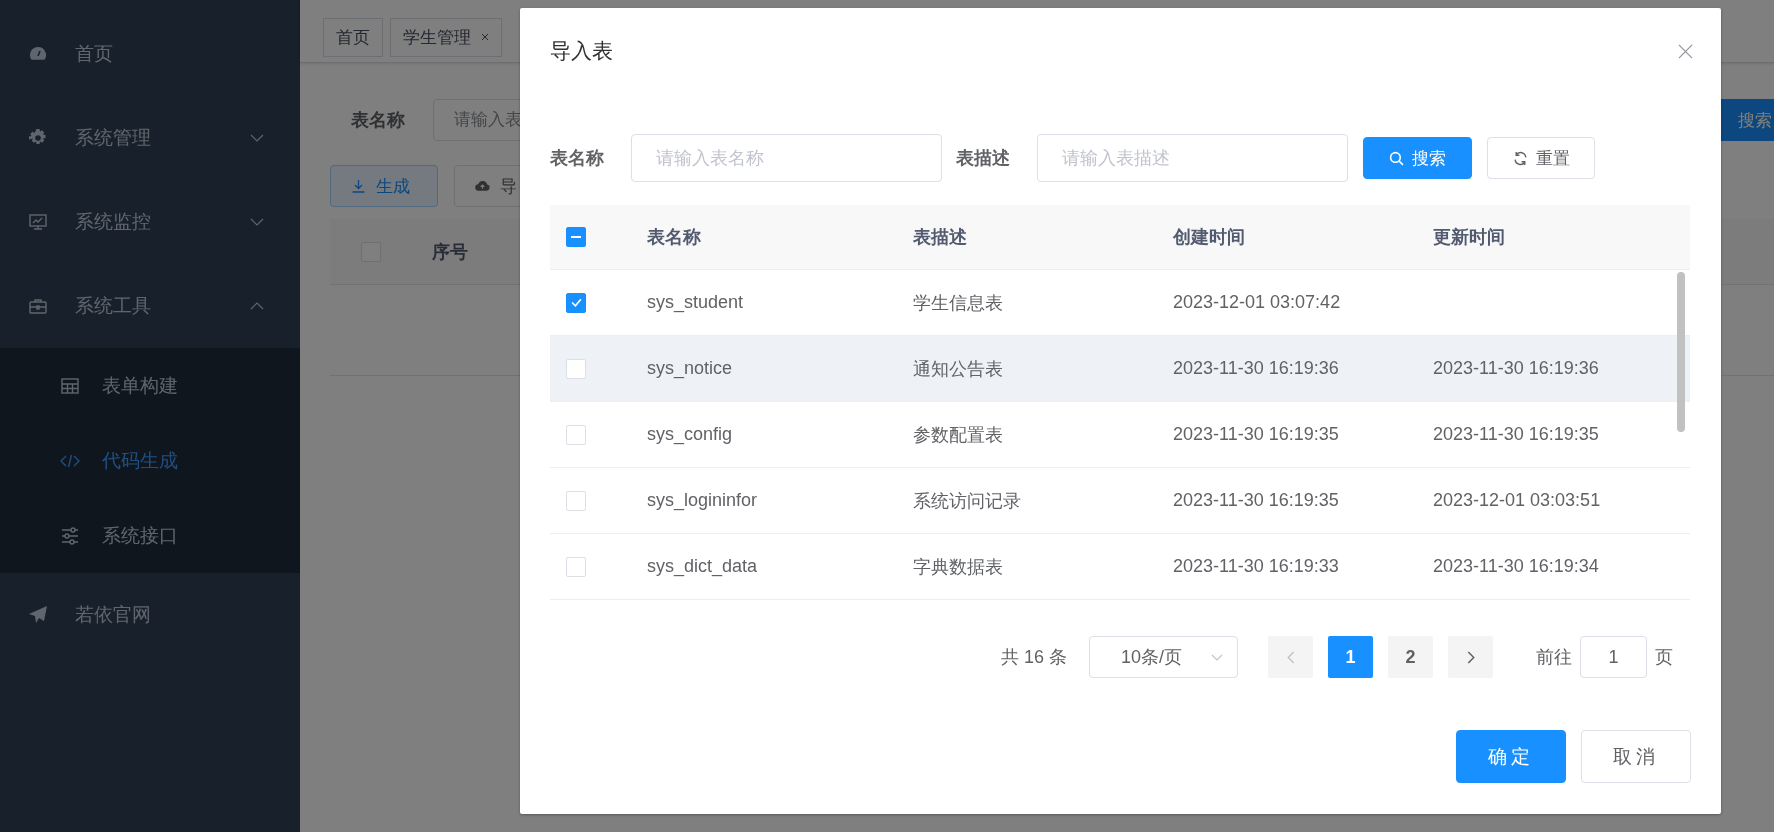 The height and width of the screenshot is (832, 1774). What do you see at coordinates (581, 51) in the screenshot?
I see `dialog-title: 导入表` at bounding box center [581, 51].